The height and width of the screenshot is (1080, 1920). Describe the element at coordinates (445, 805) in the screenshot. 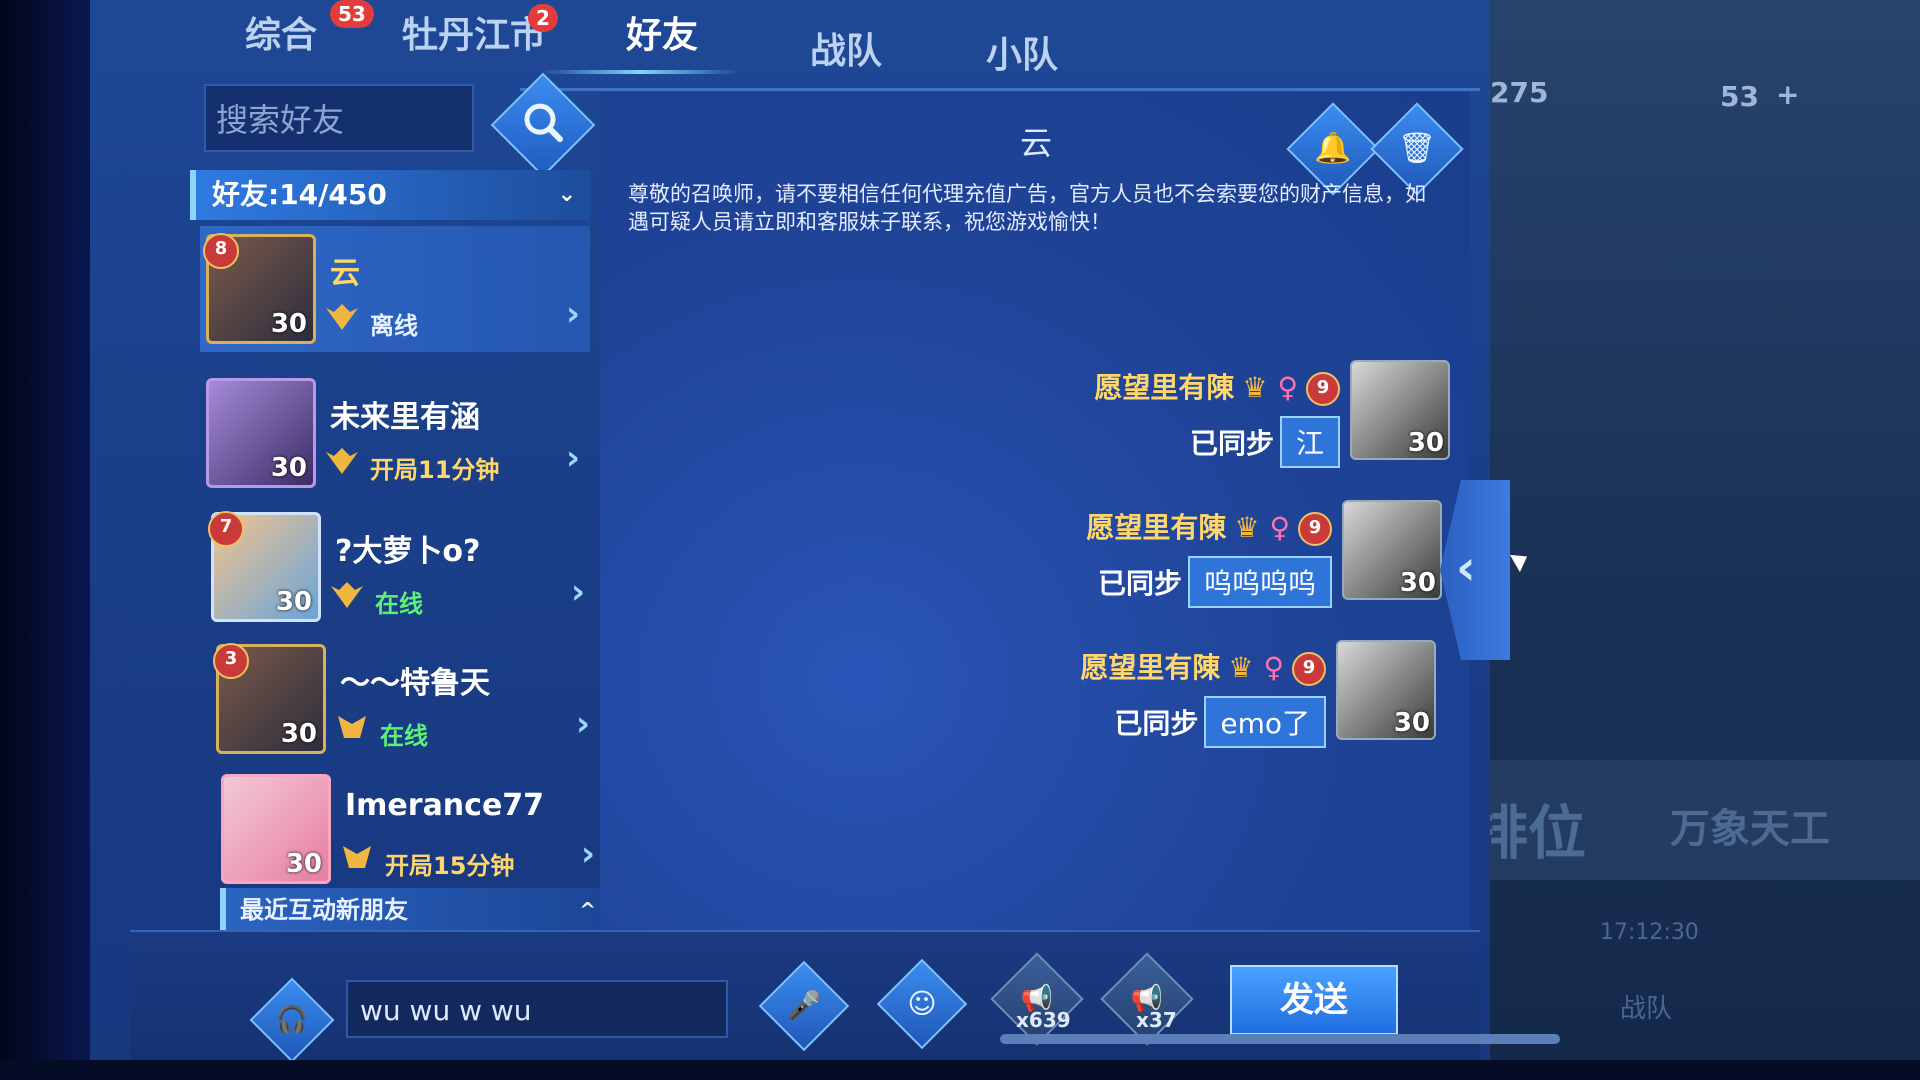

I see `friend-name: Imerance77` at that location.